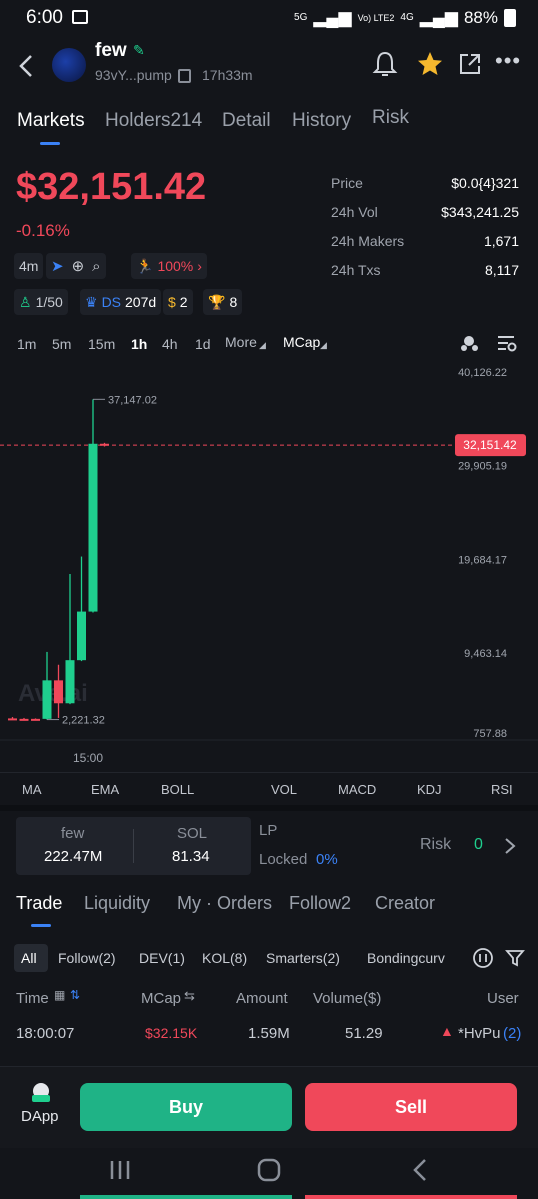 The width and height of the screenshot is (538, 1199). What do you see at coordinates (139, 344) in the screenshot?
I see `tf-1h: 1h` at bounding box center [139, 344].